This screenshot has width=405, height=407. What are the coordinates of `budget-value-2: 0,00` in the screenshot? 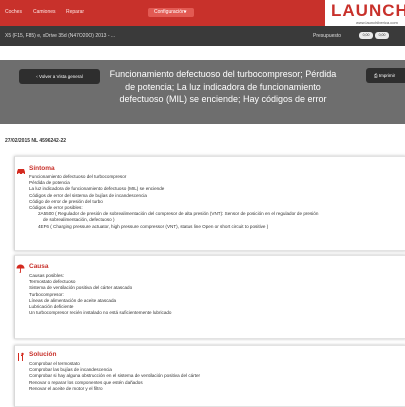 It's located at (382, 35).